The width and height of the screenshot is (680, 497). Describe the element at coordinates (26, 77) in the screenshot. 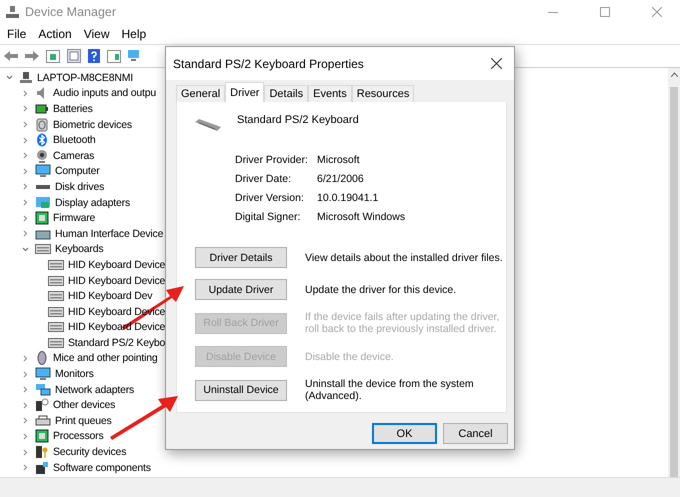

I see `computer-icon` at that location.